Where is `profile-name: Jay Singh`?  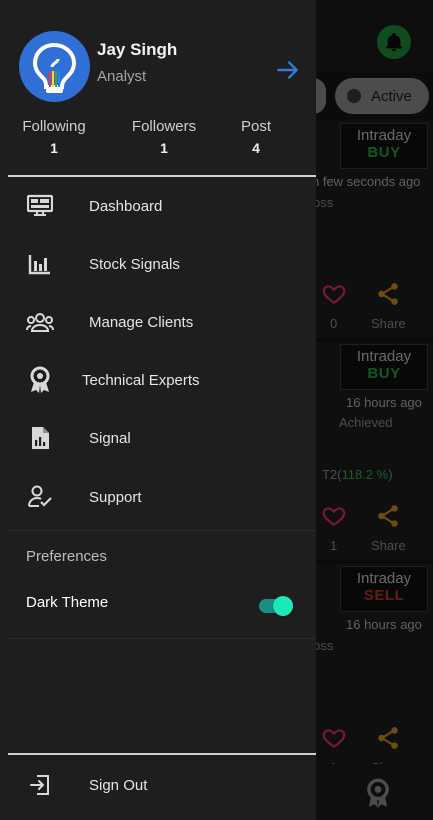 profile-name: Jay Singh is located at coordinates (137, 49).